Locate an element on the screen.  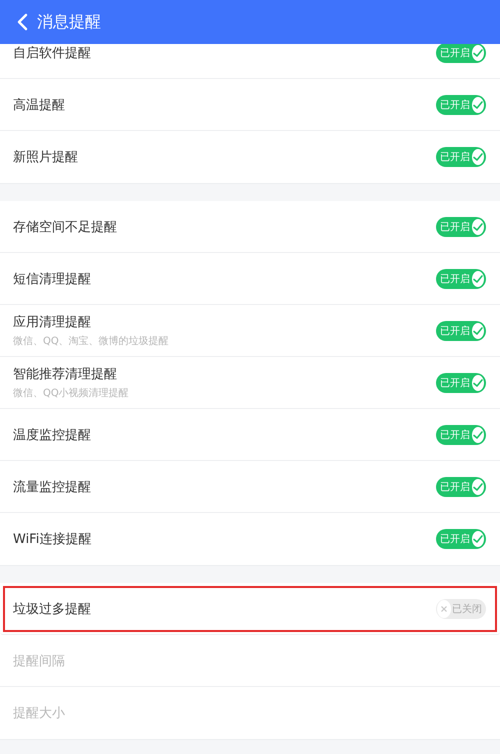
settings-row: WiFi连接提醒 已开启 is located at coordinates (250, 539).